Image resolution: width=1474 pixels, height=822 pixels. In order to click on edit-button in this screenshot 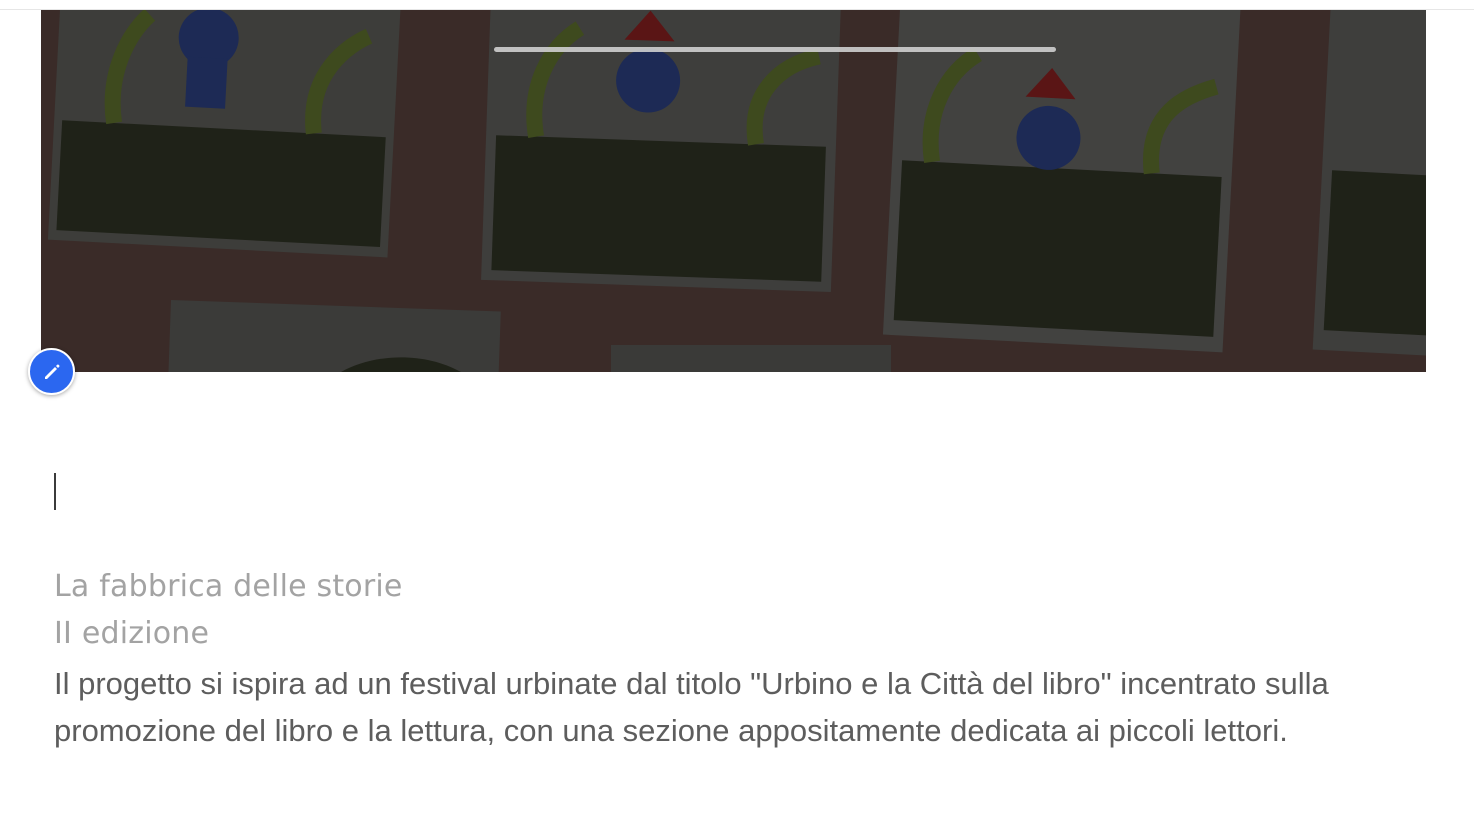, I will do `click(51, 371)`.